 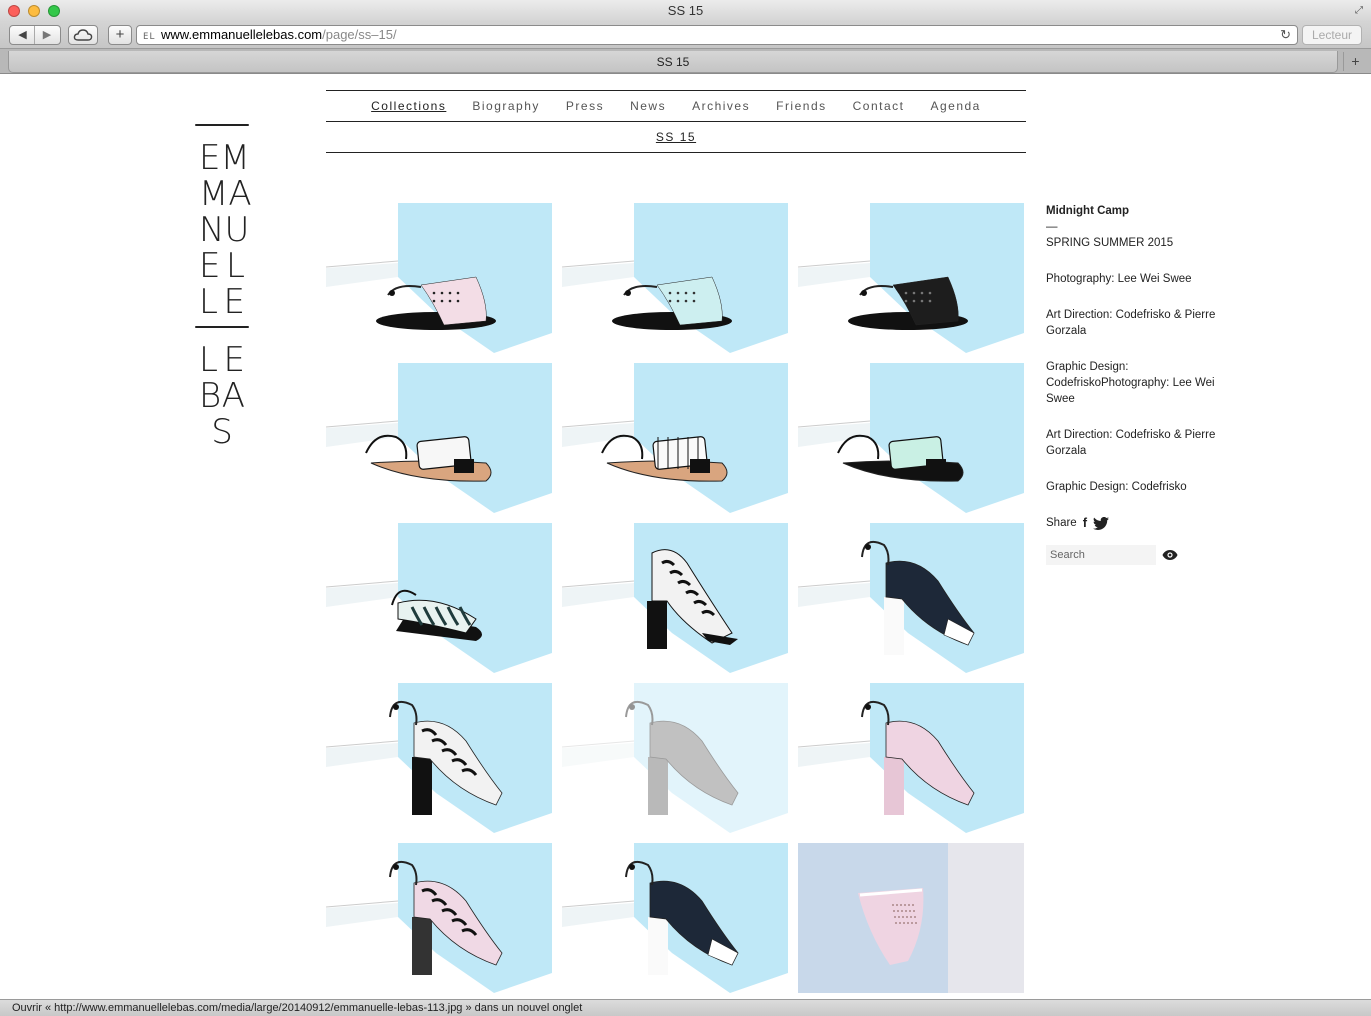 I want to click on back-forward-buttons: ◀ ▶, so click(x=35, y=35).